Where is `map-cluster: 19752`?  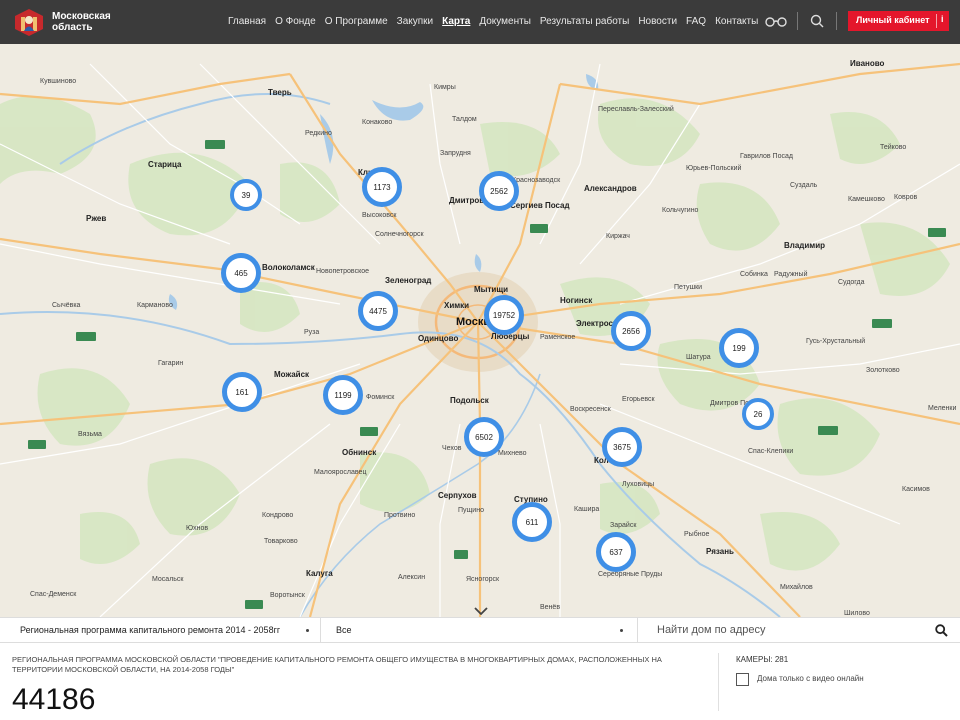
map-cluster: 19752 is located at coordinates (504, 315).